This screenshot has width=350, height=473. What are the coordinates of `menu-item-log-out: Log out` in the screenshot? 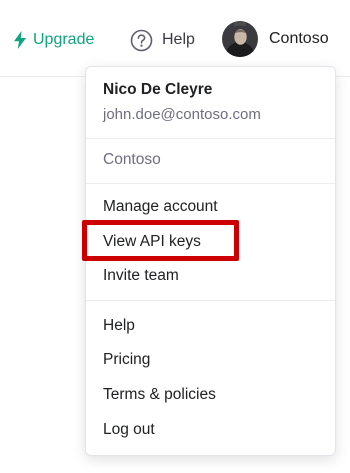 It's located at (129, 430).